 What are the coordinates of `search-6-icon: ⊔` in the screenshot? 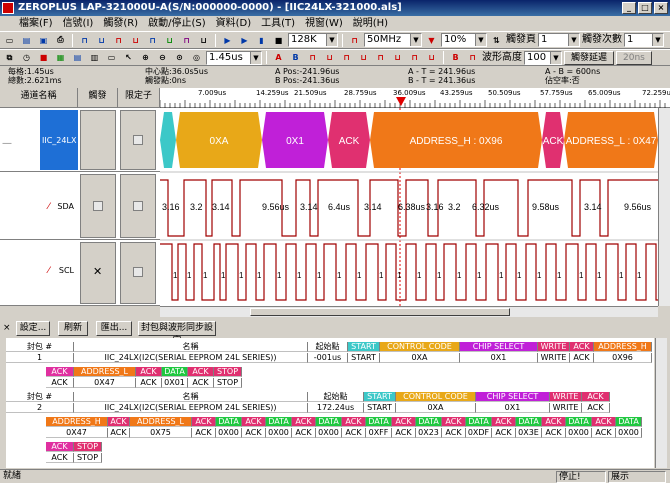 It's located at (397, 57).